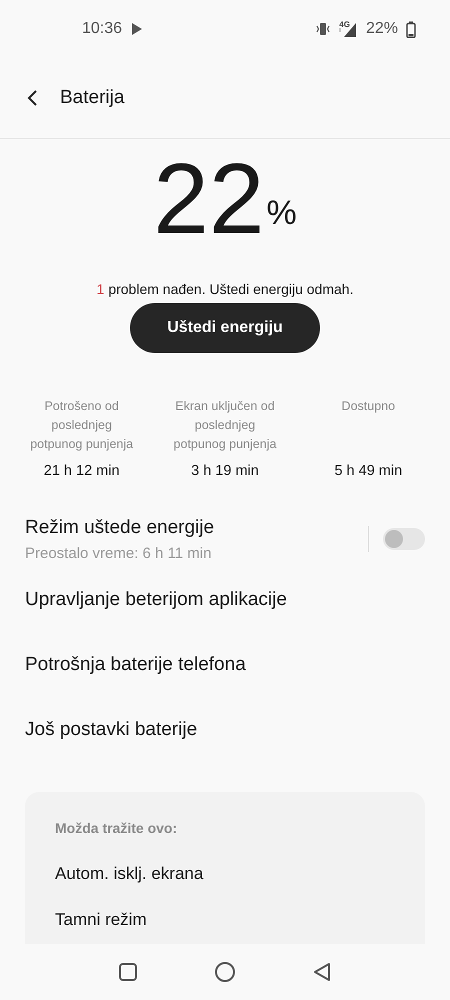  Describe the element at coordinates (81, 425) in the screenshot. I see `stat-label: Potrošeno od poslednjeg potpunog punjenja` at that location.